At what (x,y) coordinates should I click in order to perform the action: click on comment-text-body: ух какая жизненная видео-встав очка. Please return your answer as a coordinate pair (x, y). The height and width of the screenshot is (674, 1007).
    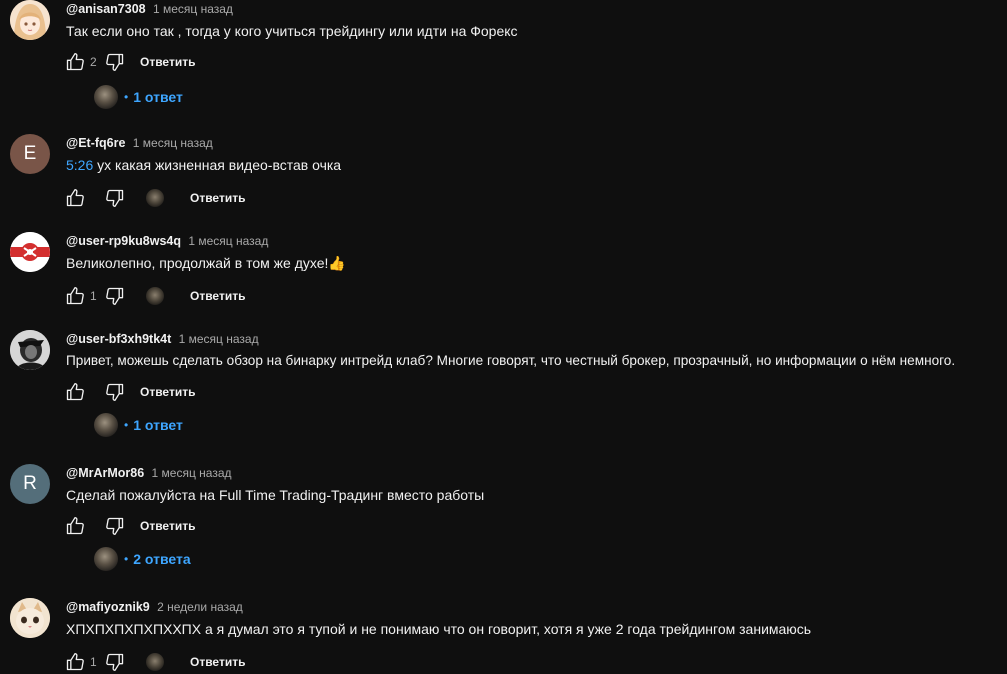
    Looking at the image, I should click on (217, 165).